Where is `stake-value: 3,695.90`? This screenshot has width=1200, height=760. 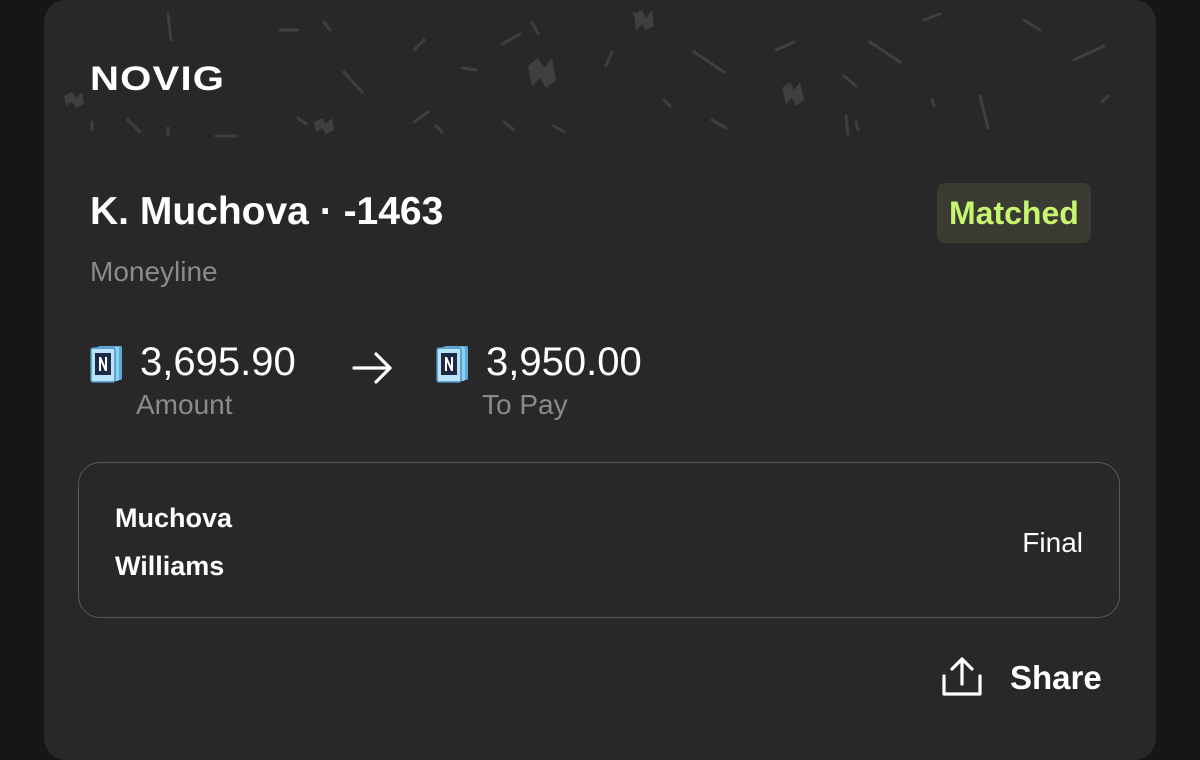
stake-value: 3,695.90 is located at coordinates (218, 362).